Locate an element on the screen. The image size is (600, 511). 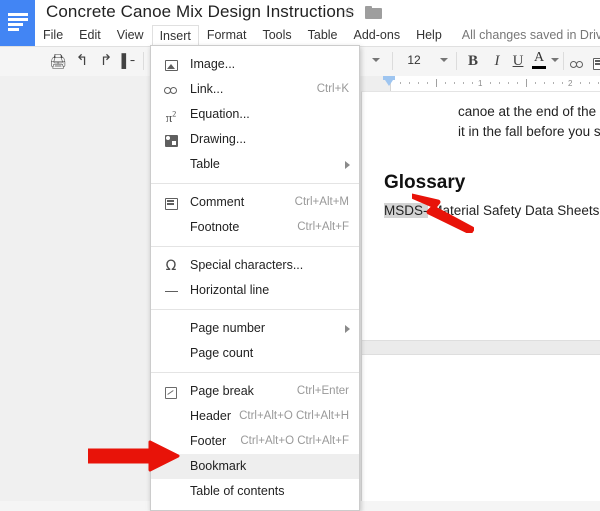
glossary-definition-text: Material Safety Data Sheets is located at coordinates (513, 210).